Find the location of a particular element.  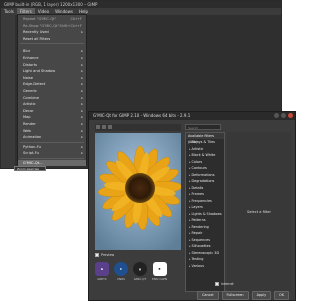

sunflower-image is located at coordinates (138, 191).